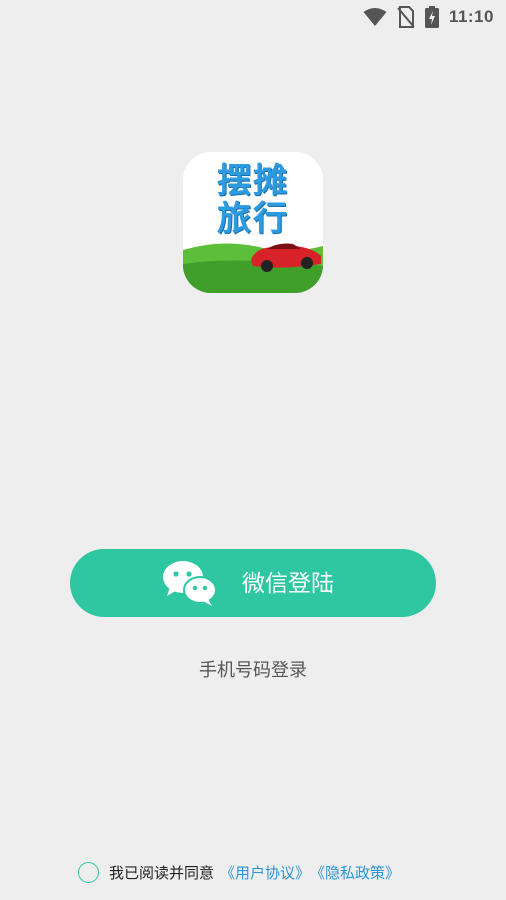 This screenshot has height=900, width=506. I want to click on logo-title-line1: 摆摊, so click(253, 181).